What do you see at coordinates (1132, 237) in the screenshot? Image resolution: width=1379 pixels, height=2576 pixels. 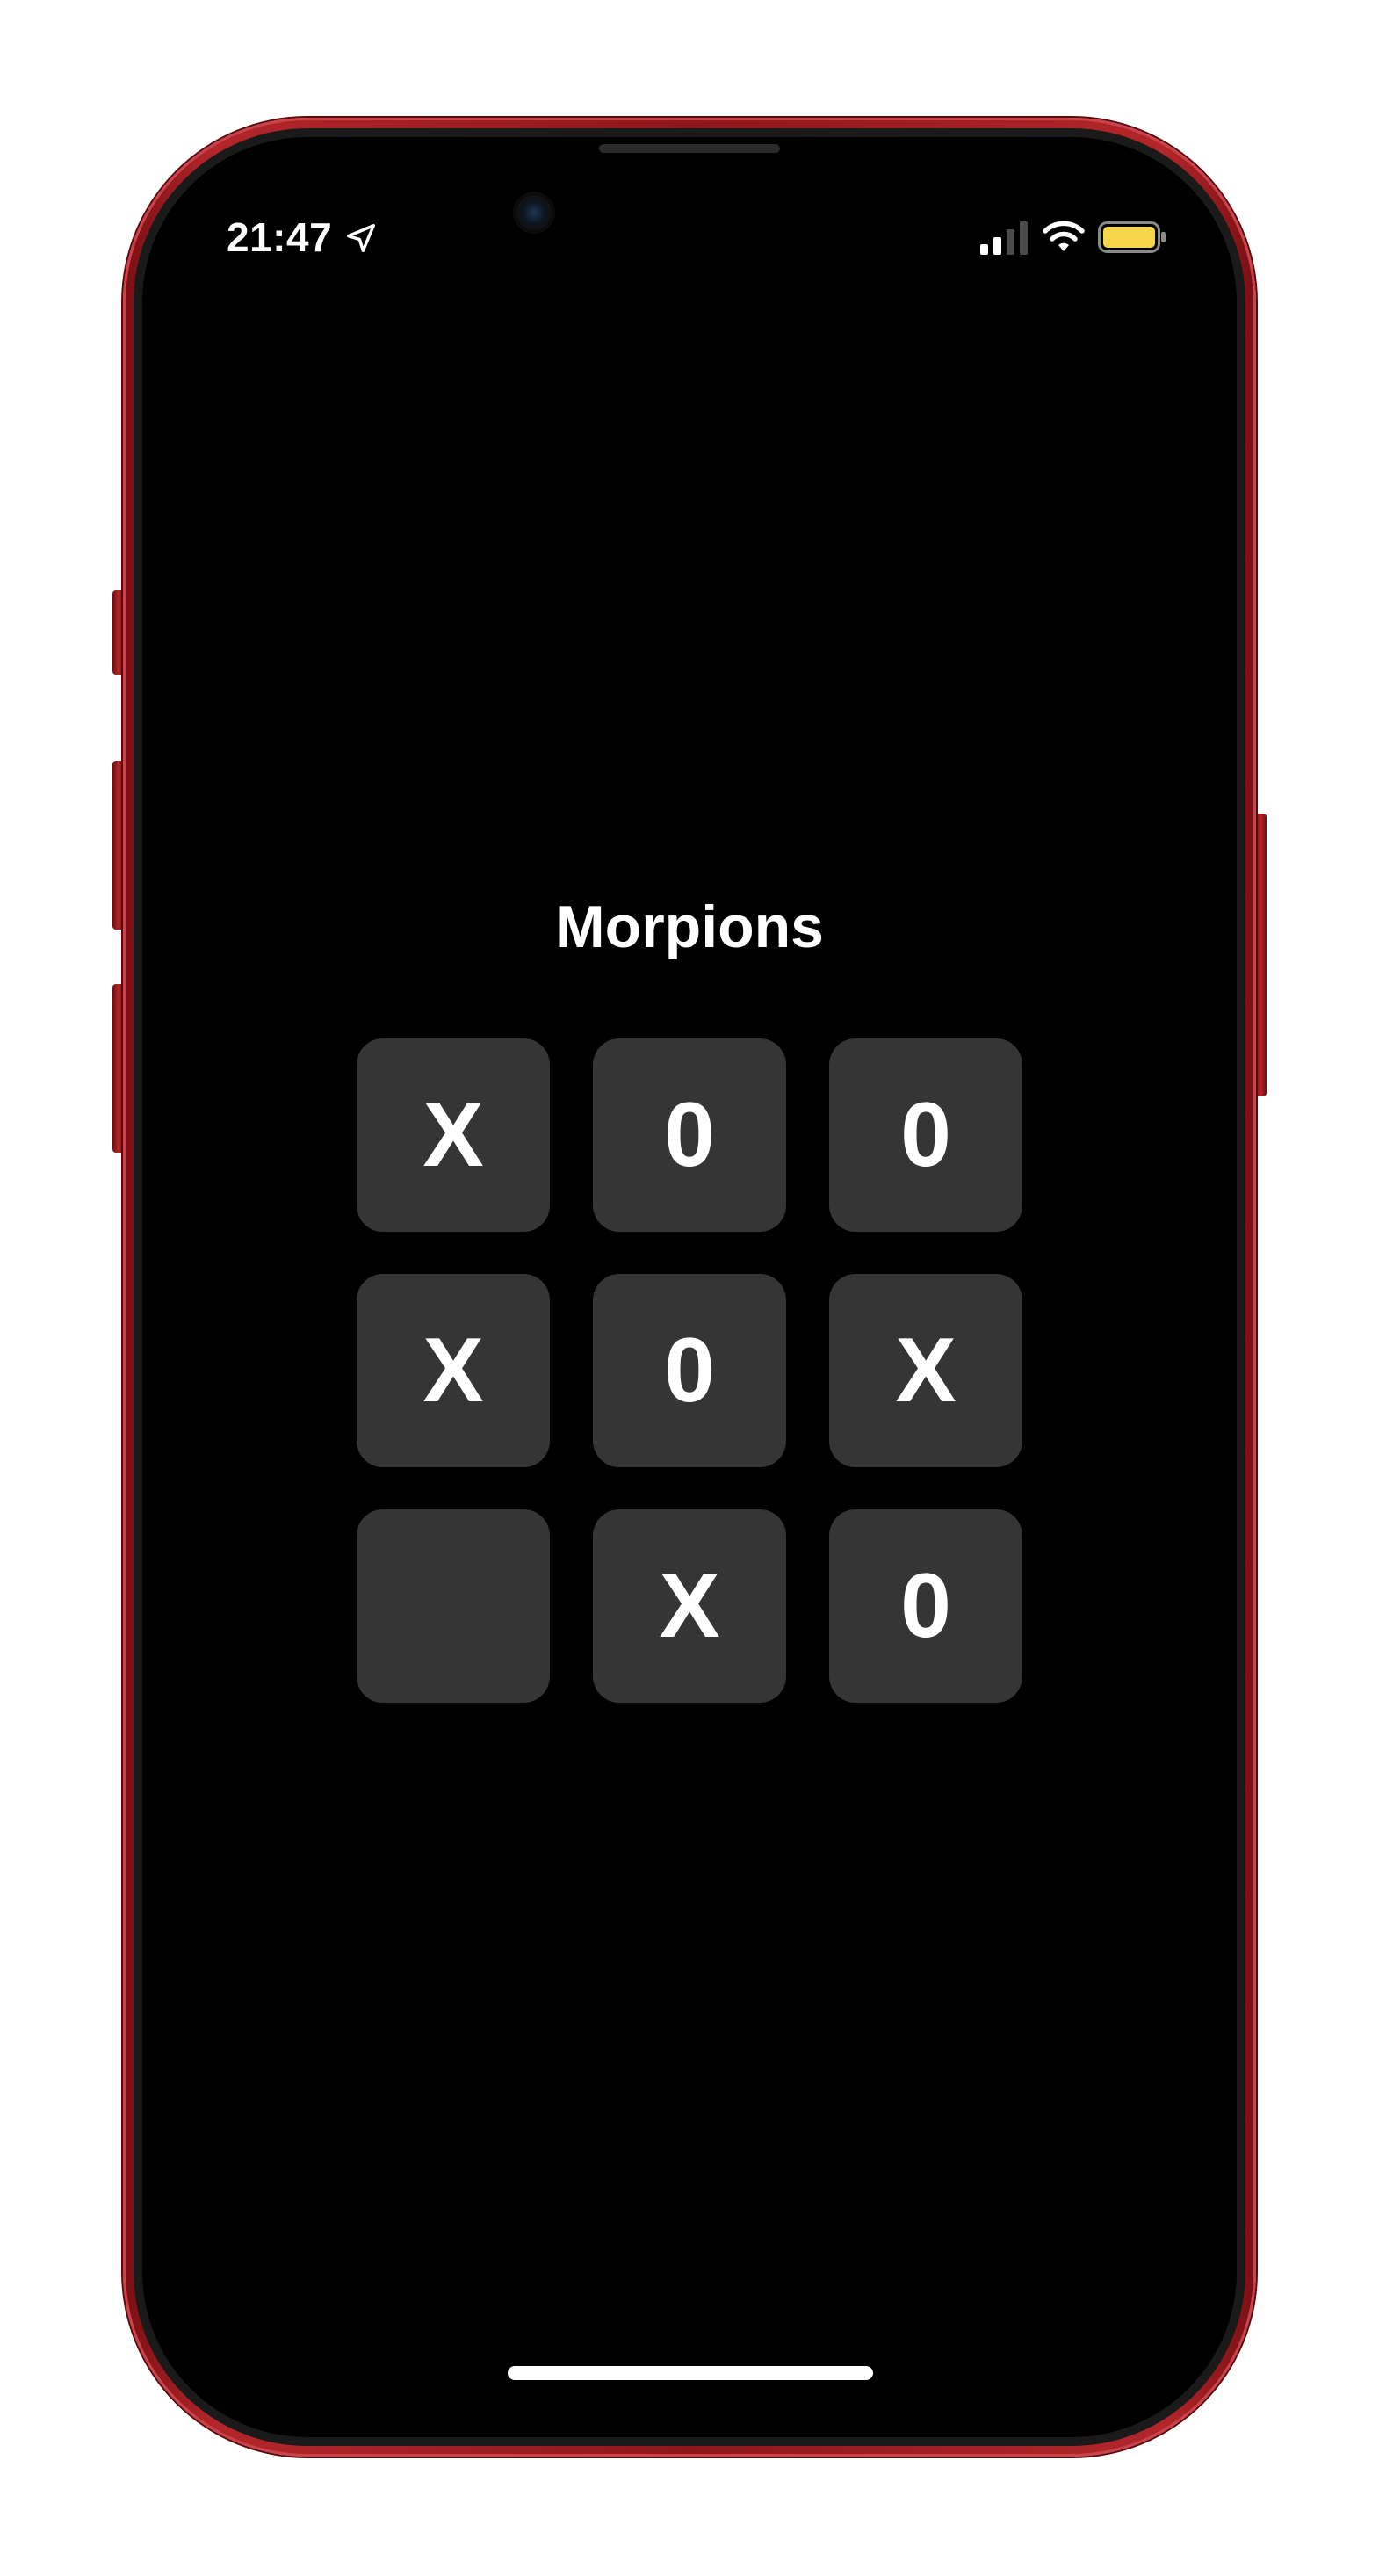 I see `battery-icon` at bounding box center [1132, 237].